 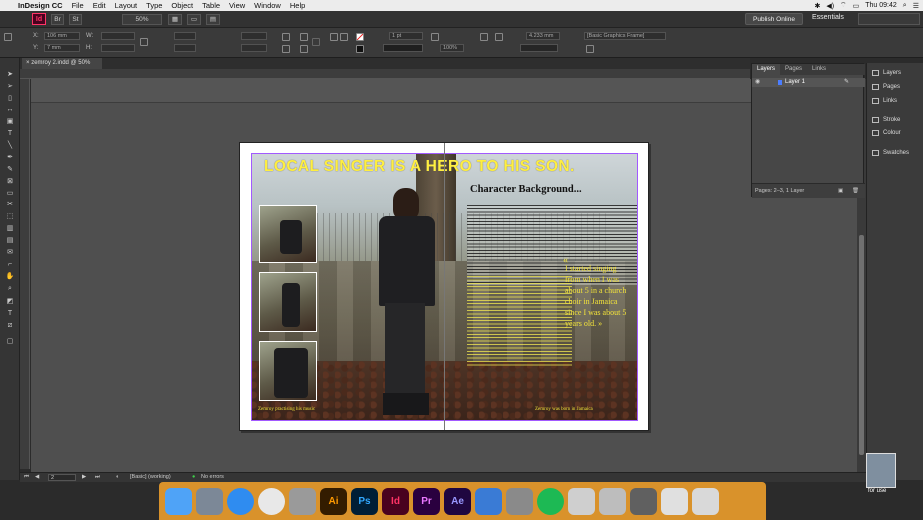 What do you see at coordinates (62, 63) in the screenshot?
I see `document-tab: × zemroy 2.indd @ 50%` at bounding box center [62, 63].